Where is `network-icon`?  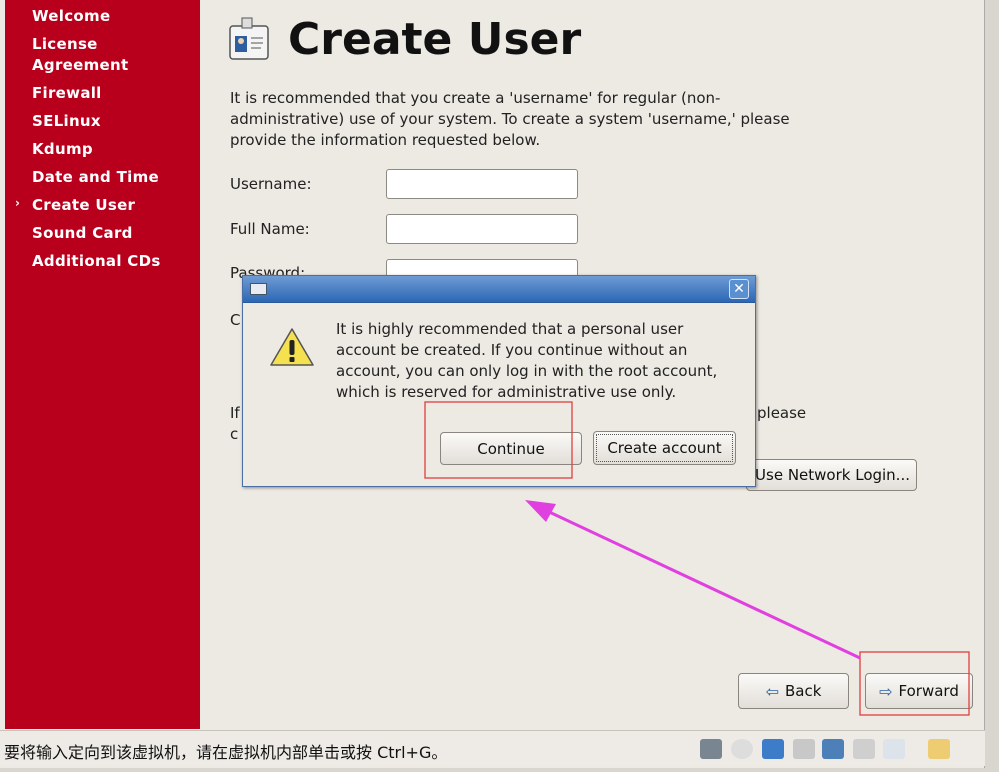
network-icon is located at coordinates (773, 749).